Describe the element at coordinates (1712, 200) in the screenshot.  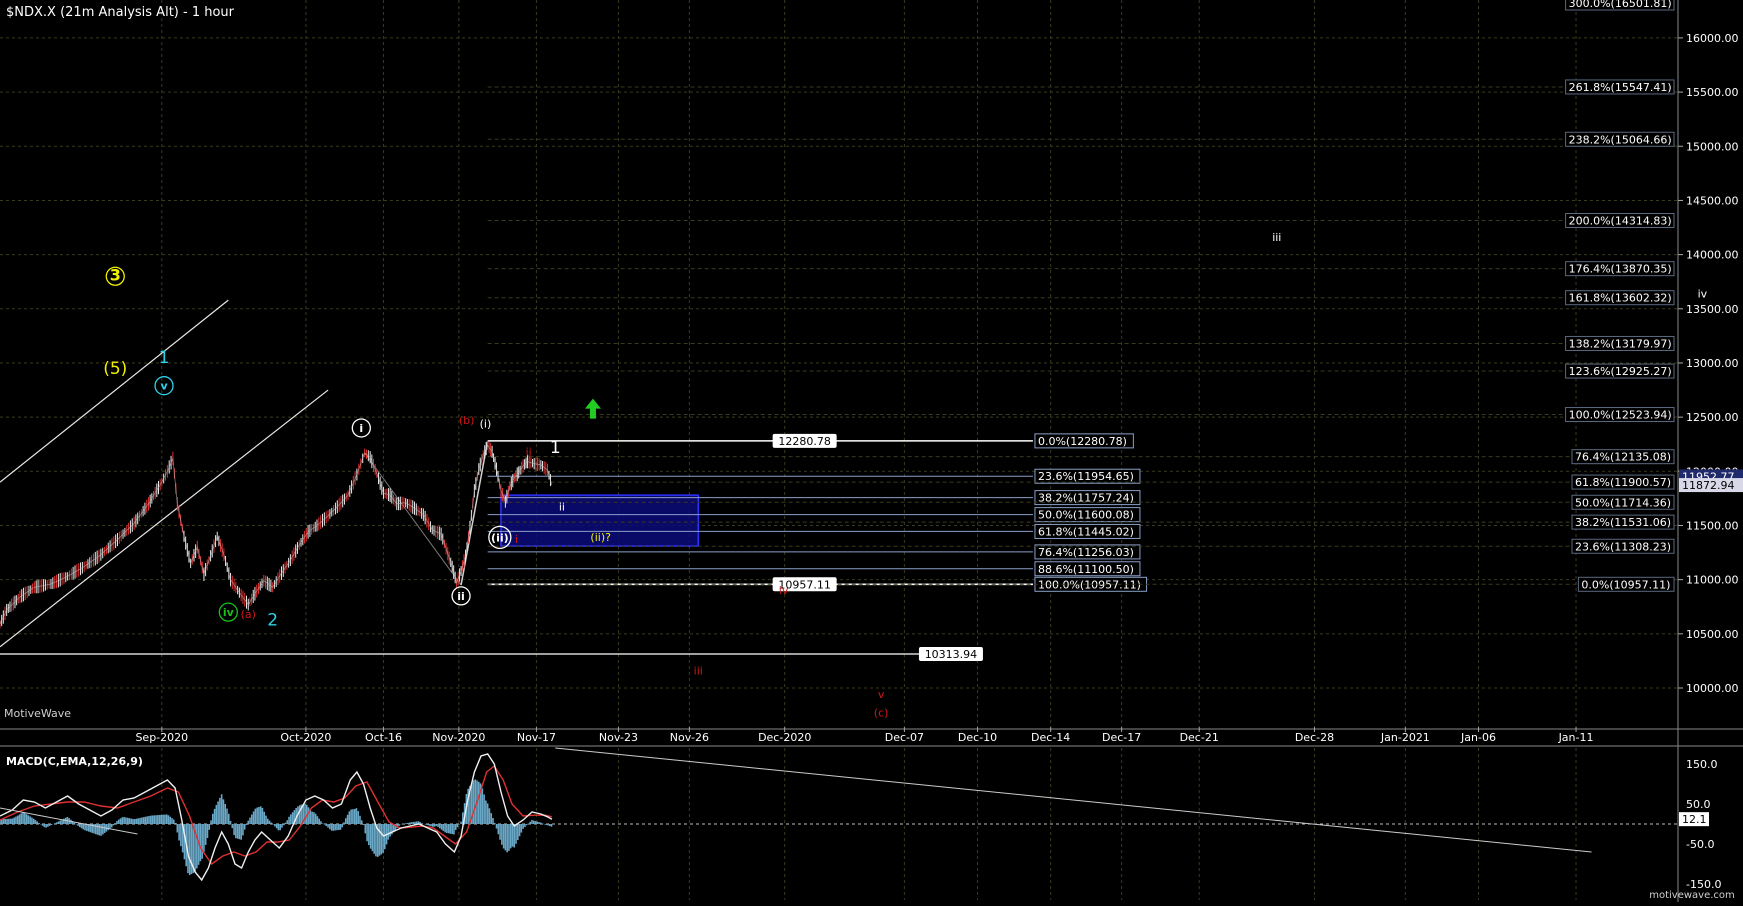
I see `price-tick-label: 14500.00` at that location.